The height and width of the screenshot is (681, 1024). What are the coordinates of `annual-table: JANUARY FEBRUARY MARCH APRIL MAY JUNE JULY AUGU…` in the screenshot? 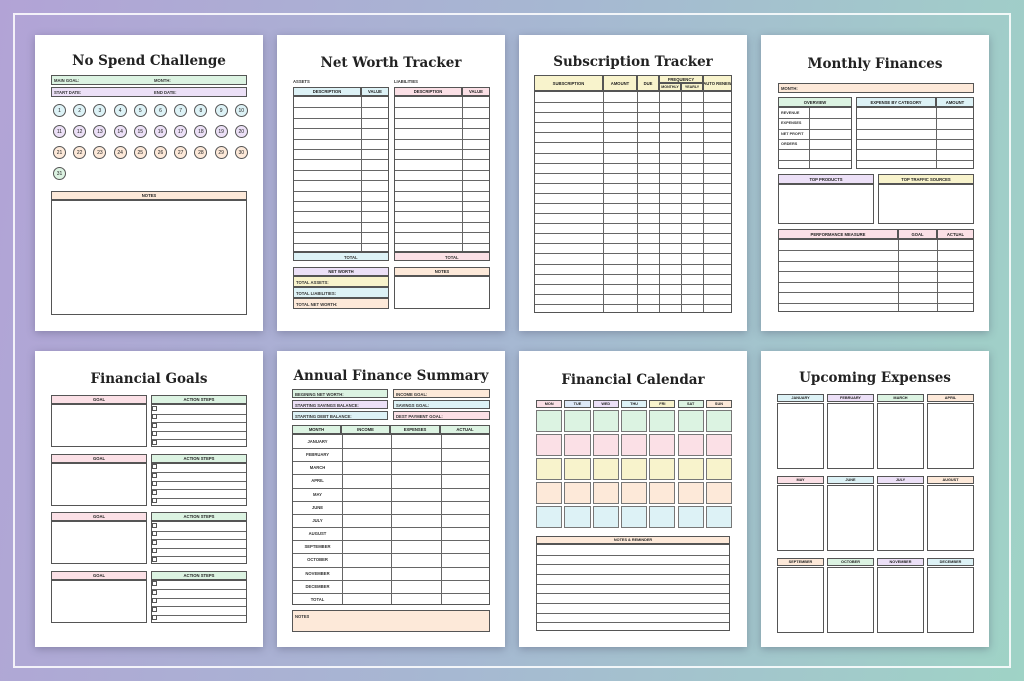 It's located at (391, 519).